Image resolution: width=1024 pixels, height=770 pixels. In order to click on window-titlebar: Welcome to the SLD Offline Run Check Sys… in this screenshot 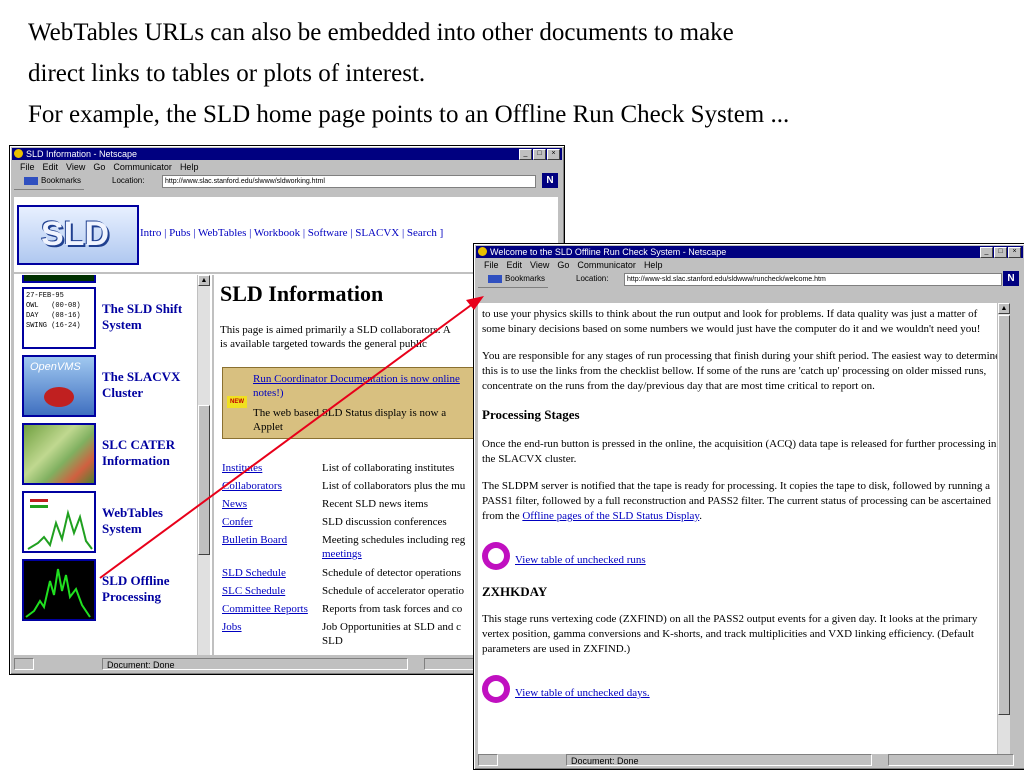, I will do `click(749, 252)`.